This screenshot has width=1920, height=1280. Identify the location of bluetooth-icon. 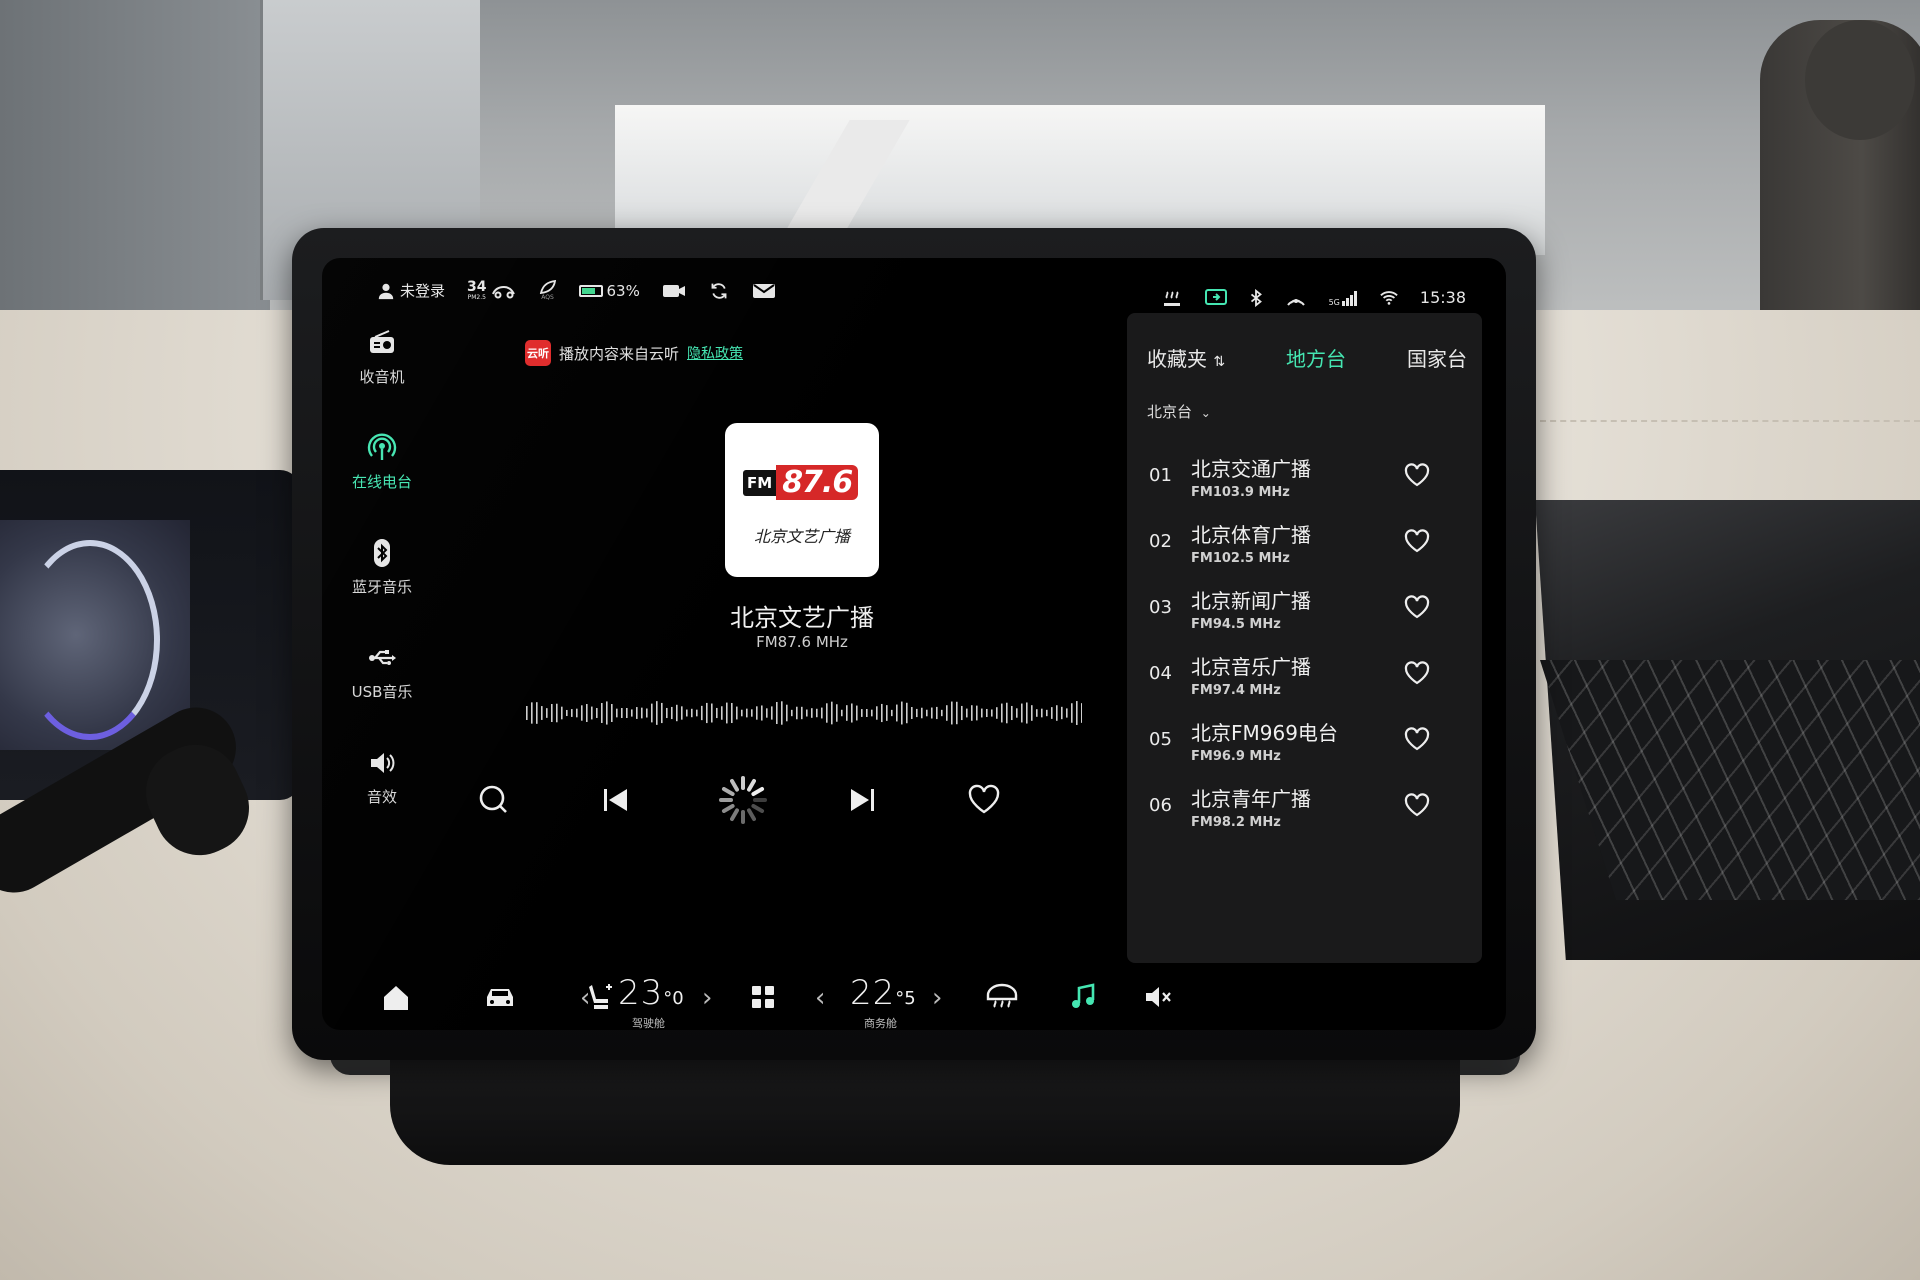
(382, 553).